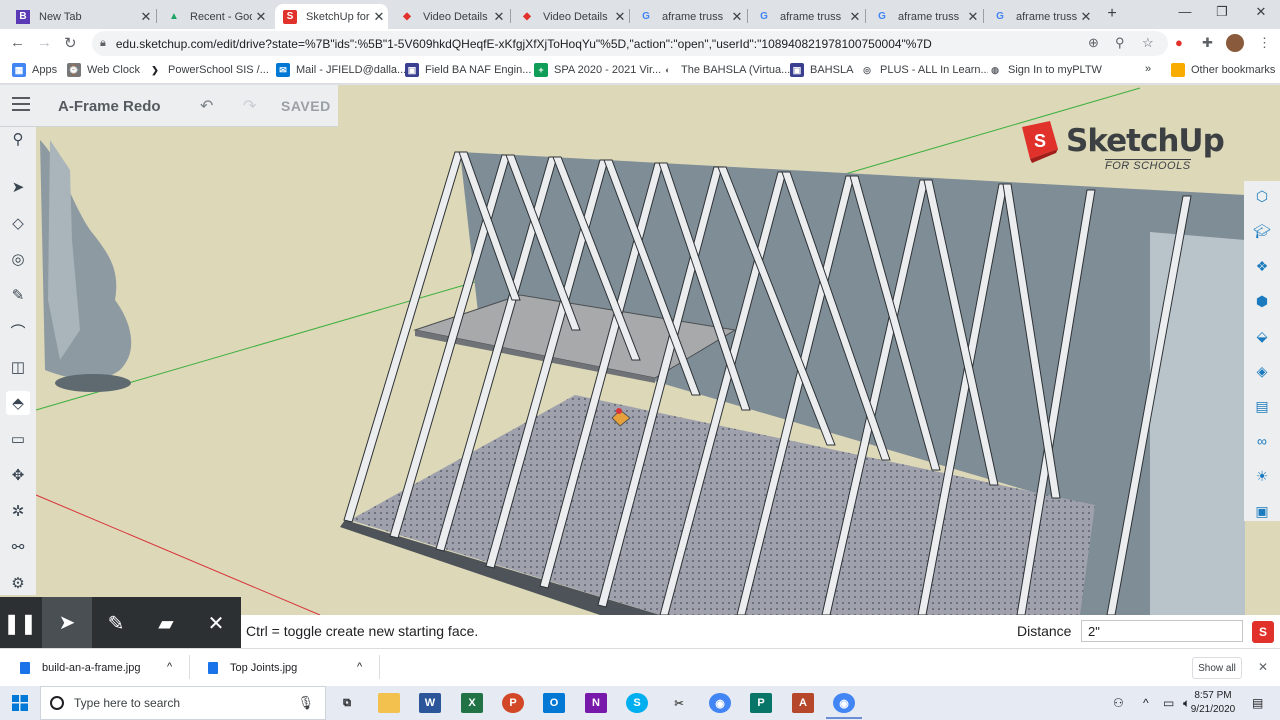 The image size is (1280, 720). I want to click on orbit-tool-icon: ⚙, so click(18, 583).